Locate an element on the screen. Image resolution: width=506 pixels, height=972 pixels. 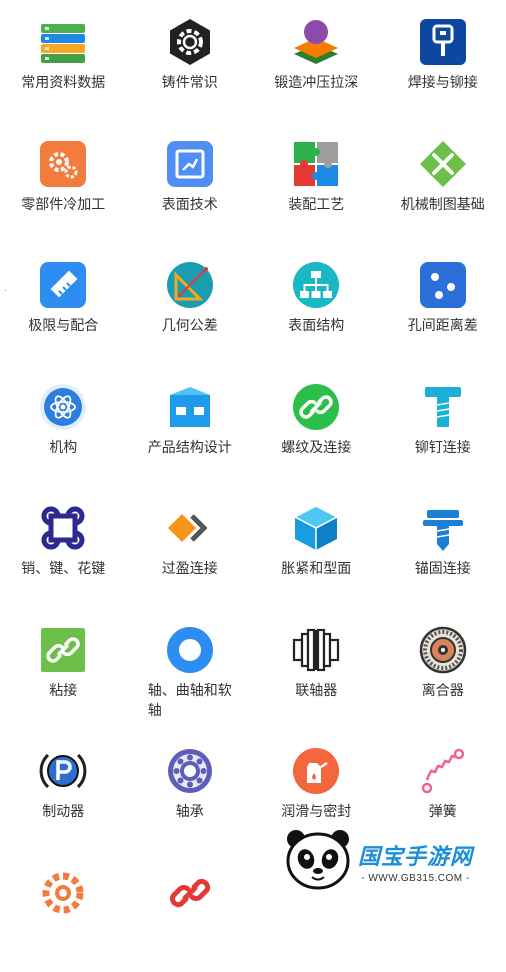
category-item-hole-distance: 孔间距离差 is located at coordinates (443, 304).